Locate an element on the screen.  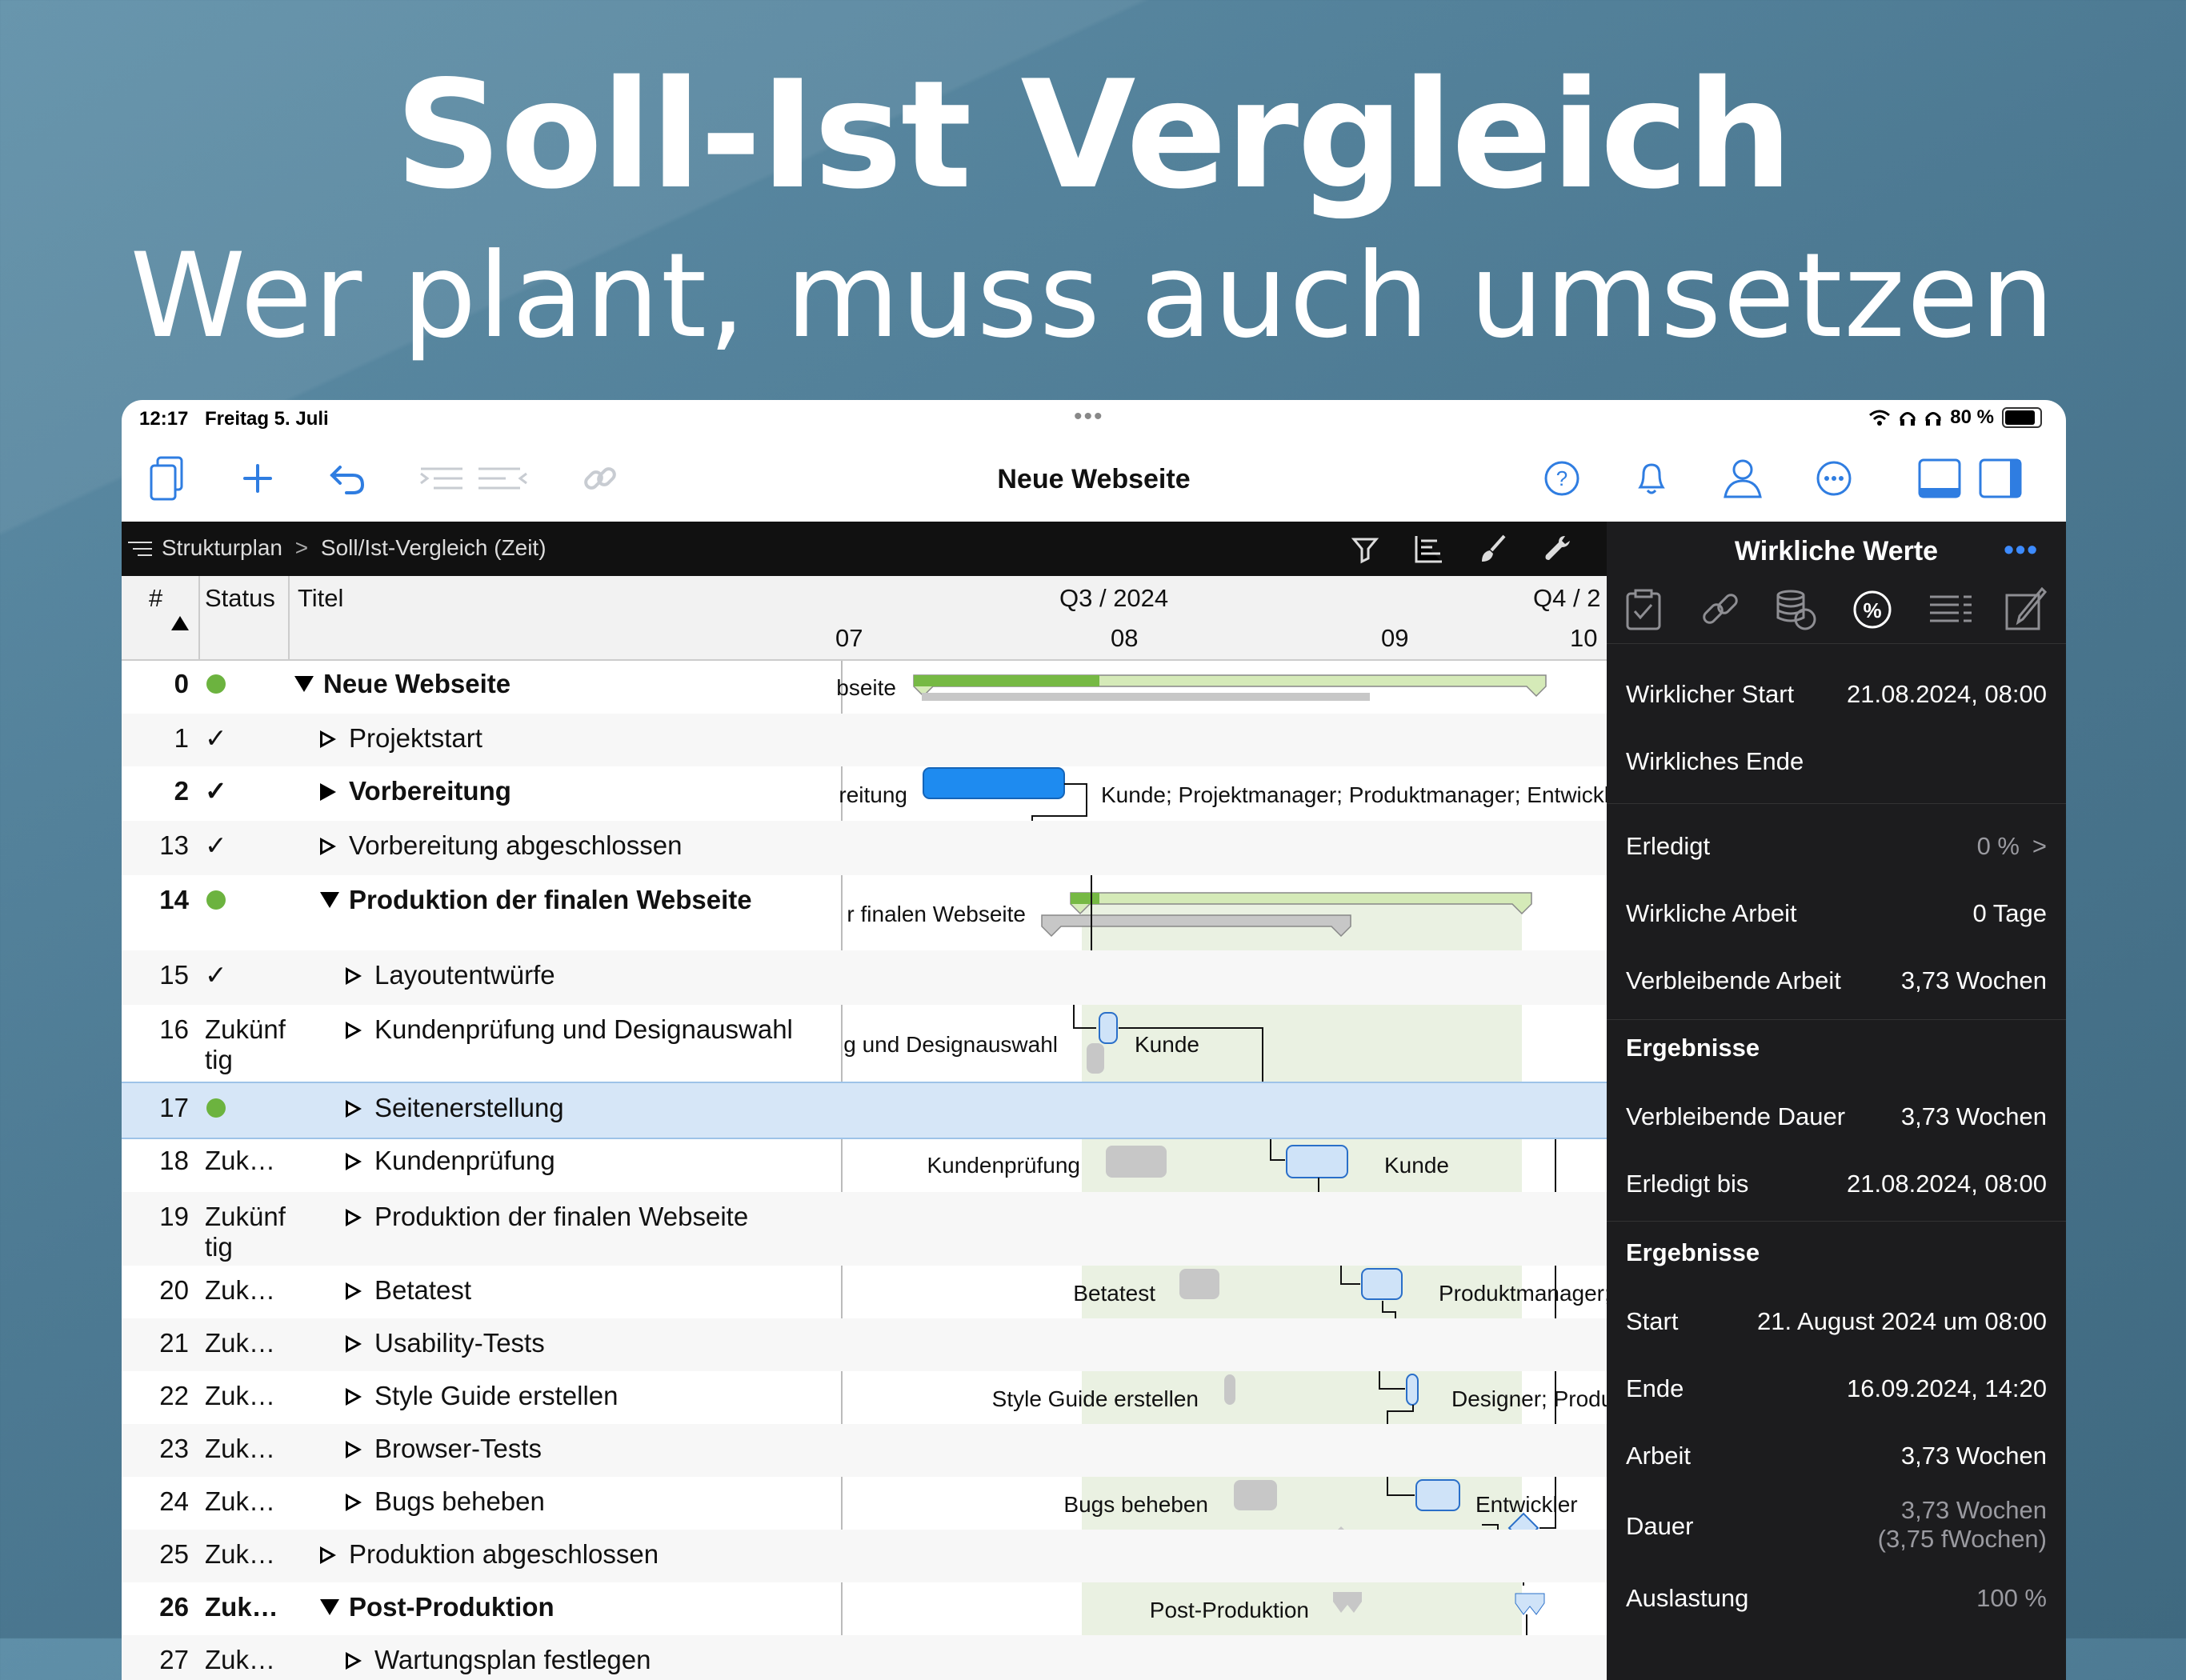
row-title: Wartungsplan festlegen is located at coordinates (600, 1660).